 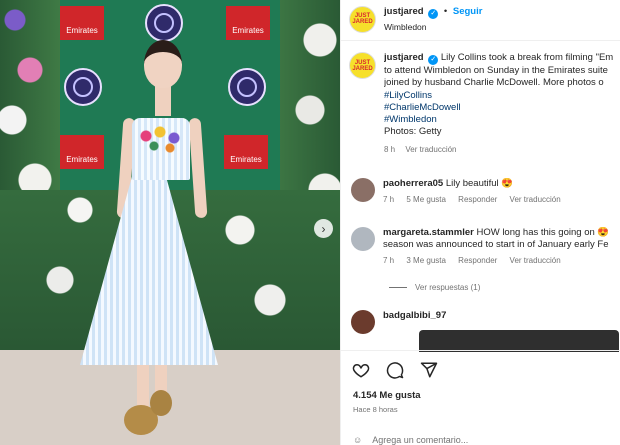 I want to click on likes-count: 4.154 Me gusta, so click(x=387, y=395).